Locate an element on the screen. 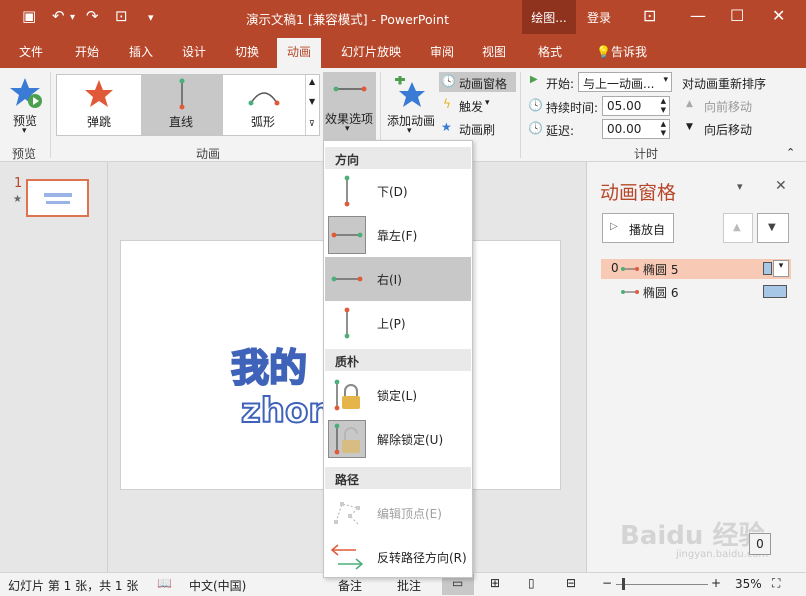 This screenshot has width=806, height=596. delay-label: 延迟: is located at coordinates (560, 131).